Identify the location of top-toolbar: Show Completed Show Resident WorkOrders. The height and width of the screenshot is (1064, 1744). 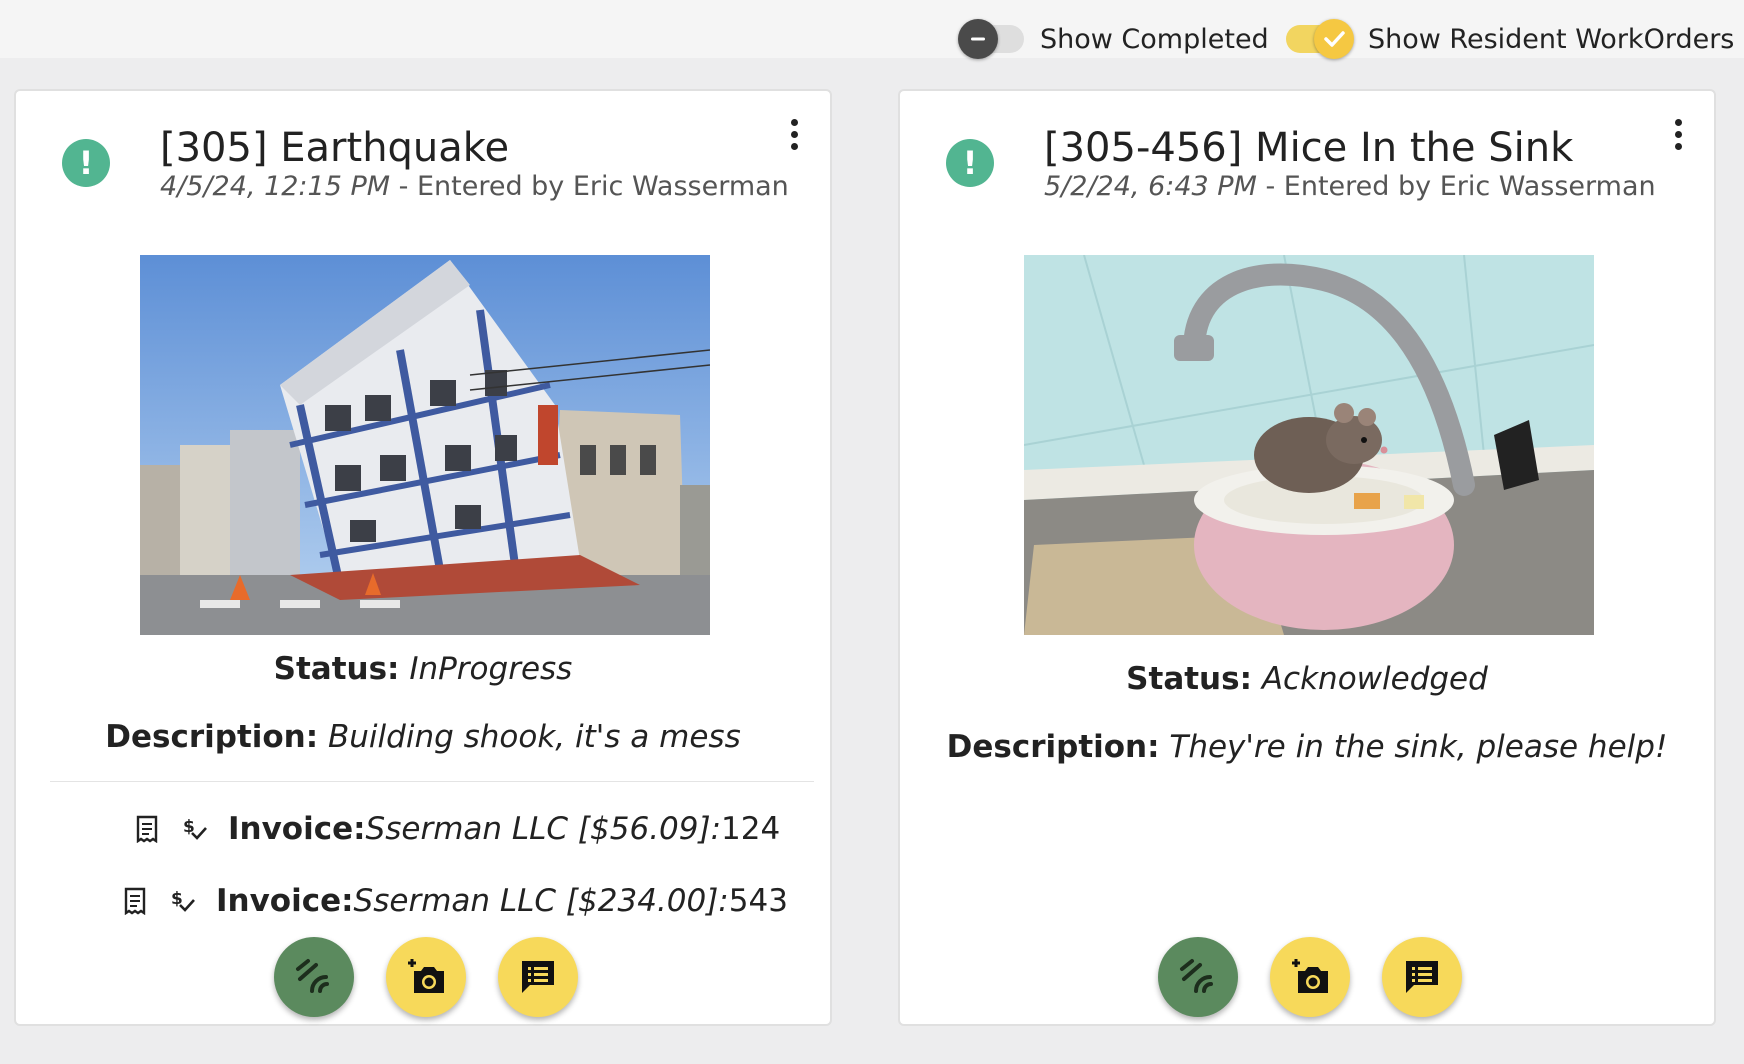
(872, 29).